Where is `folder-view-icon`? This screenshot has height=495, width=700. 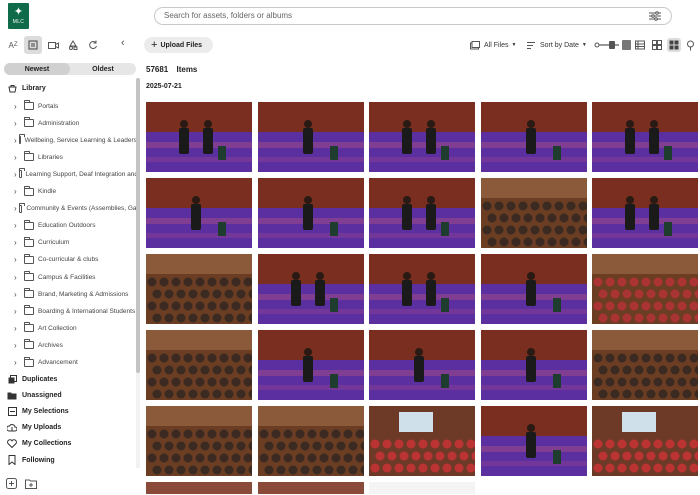 folder-view-icon is located at coordinates (33, 45).